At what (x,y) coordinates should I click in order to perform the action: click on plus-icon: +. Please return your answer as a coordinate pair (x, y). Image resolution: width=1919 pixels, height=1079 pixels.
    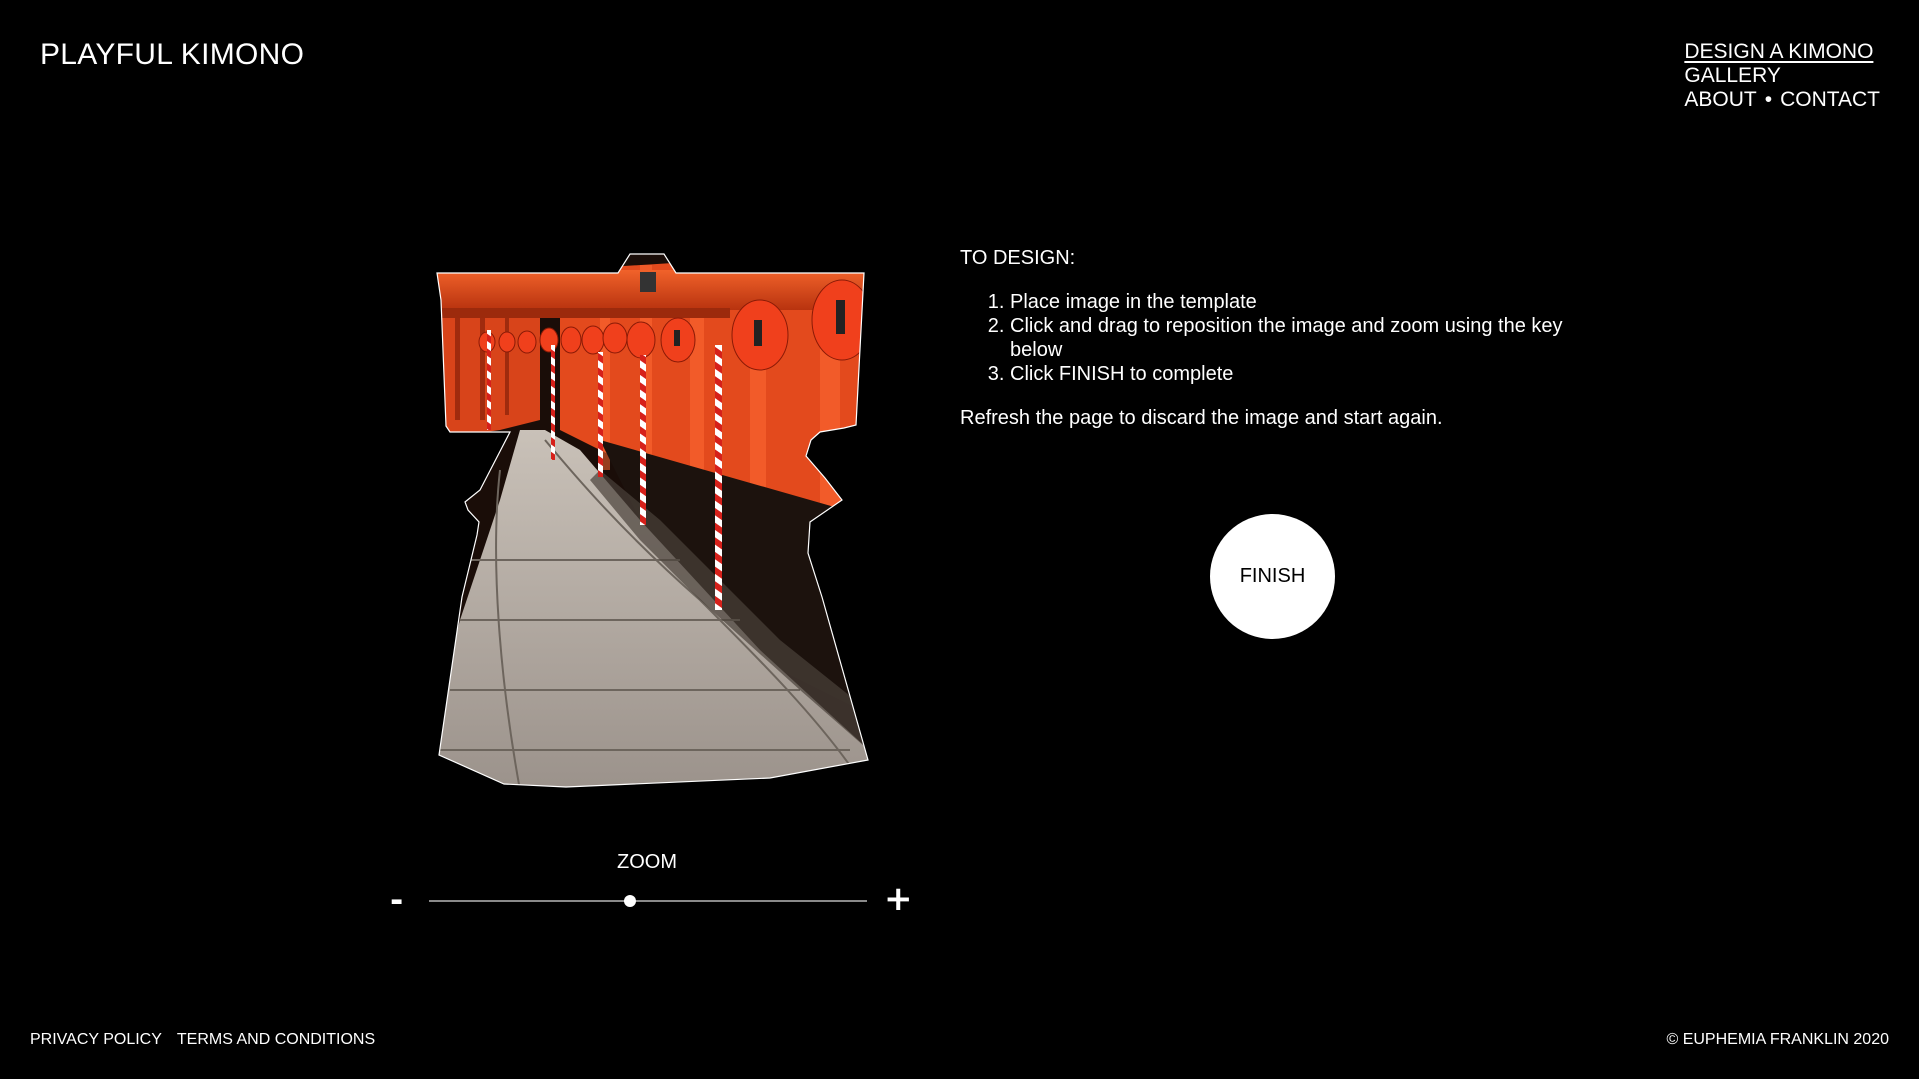
    Looking at the image, I should click on (898, 899).